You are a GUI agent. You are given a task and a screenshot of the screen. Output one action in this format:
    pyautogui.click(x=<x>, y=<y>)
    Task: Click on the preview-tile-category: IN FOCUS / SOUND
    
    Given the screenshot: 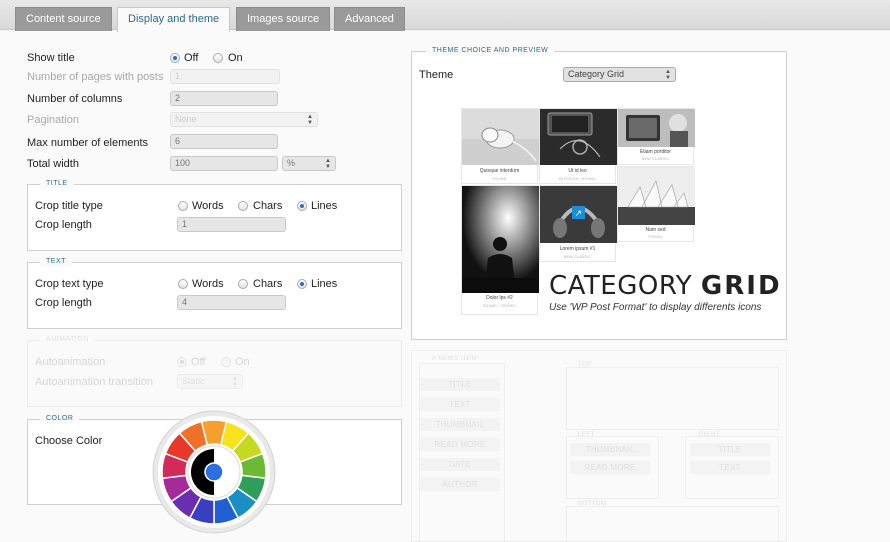 What is the action you would take?
    pyautogui.click(x=577, y=179)
    